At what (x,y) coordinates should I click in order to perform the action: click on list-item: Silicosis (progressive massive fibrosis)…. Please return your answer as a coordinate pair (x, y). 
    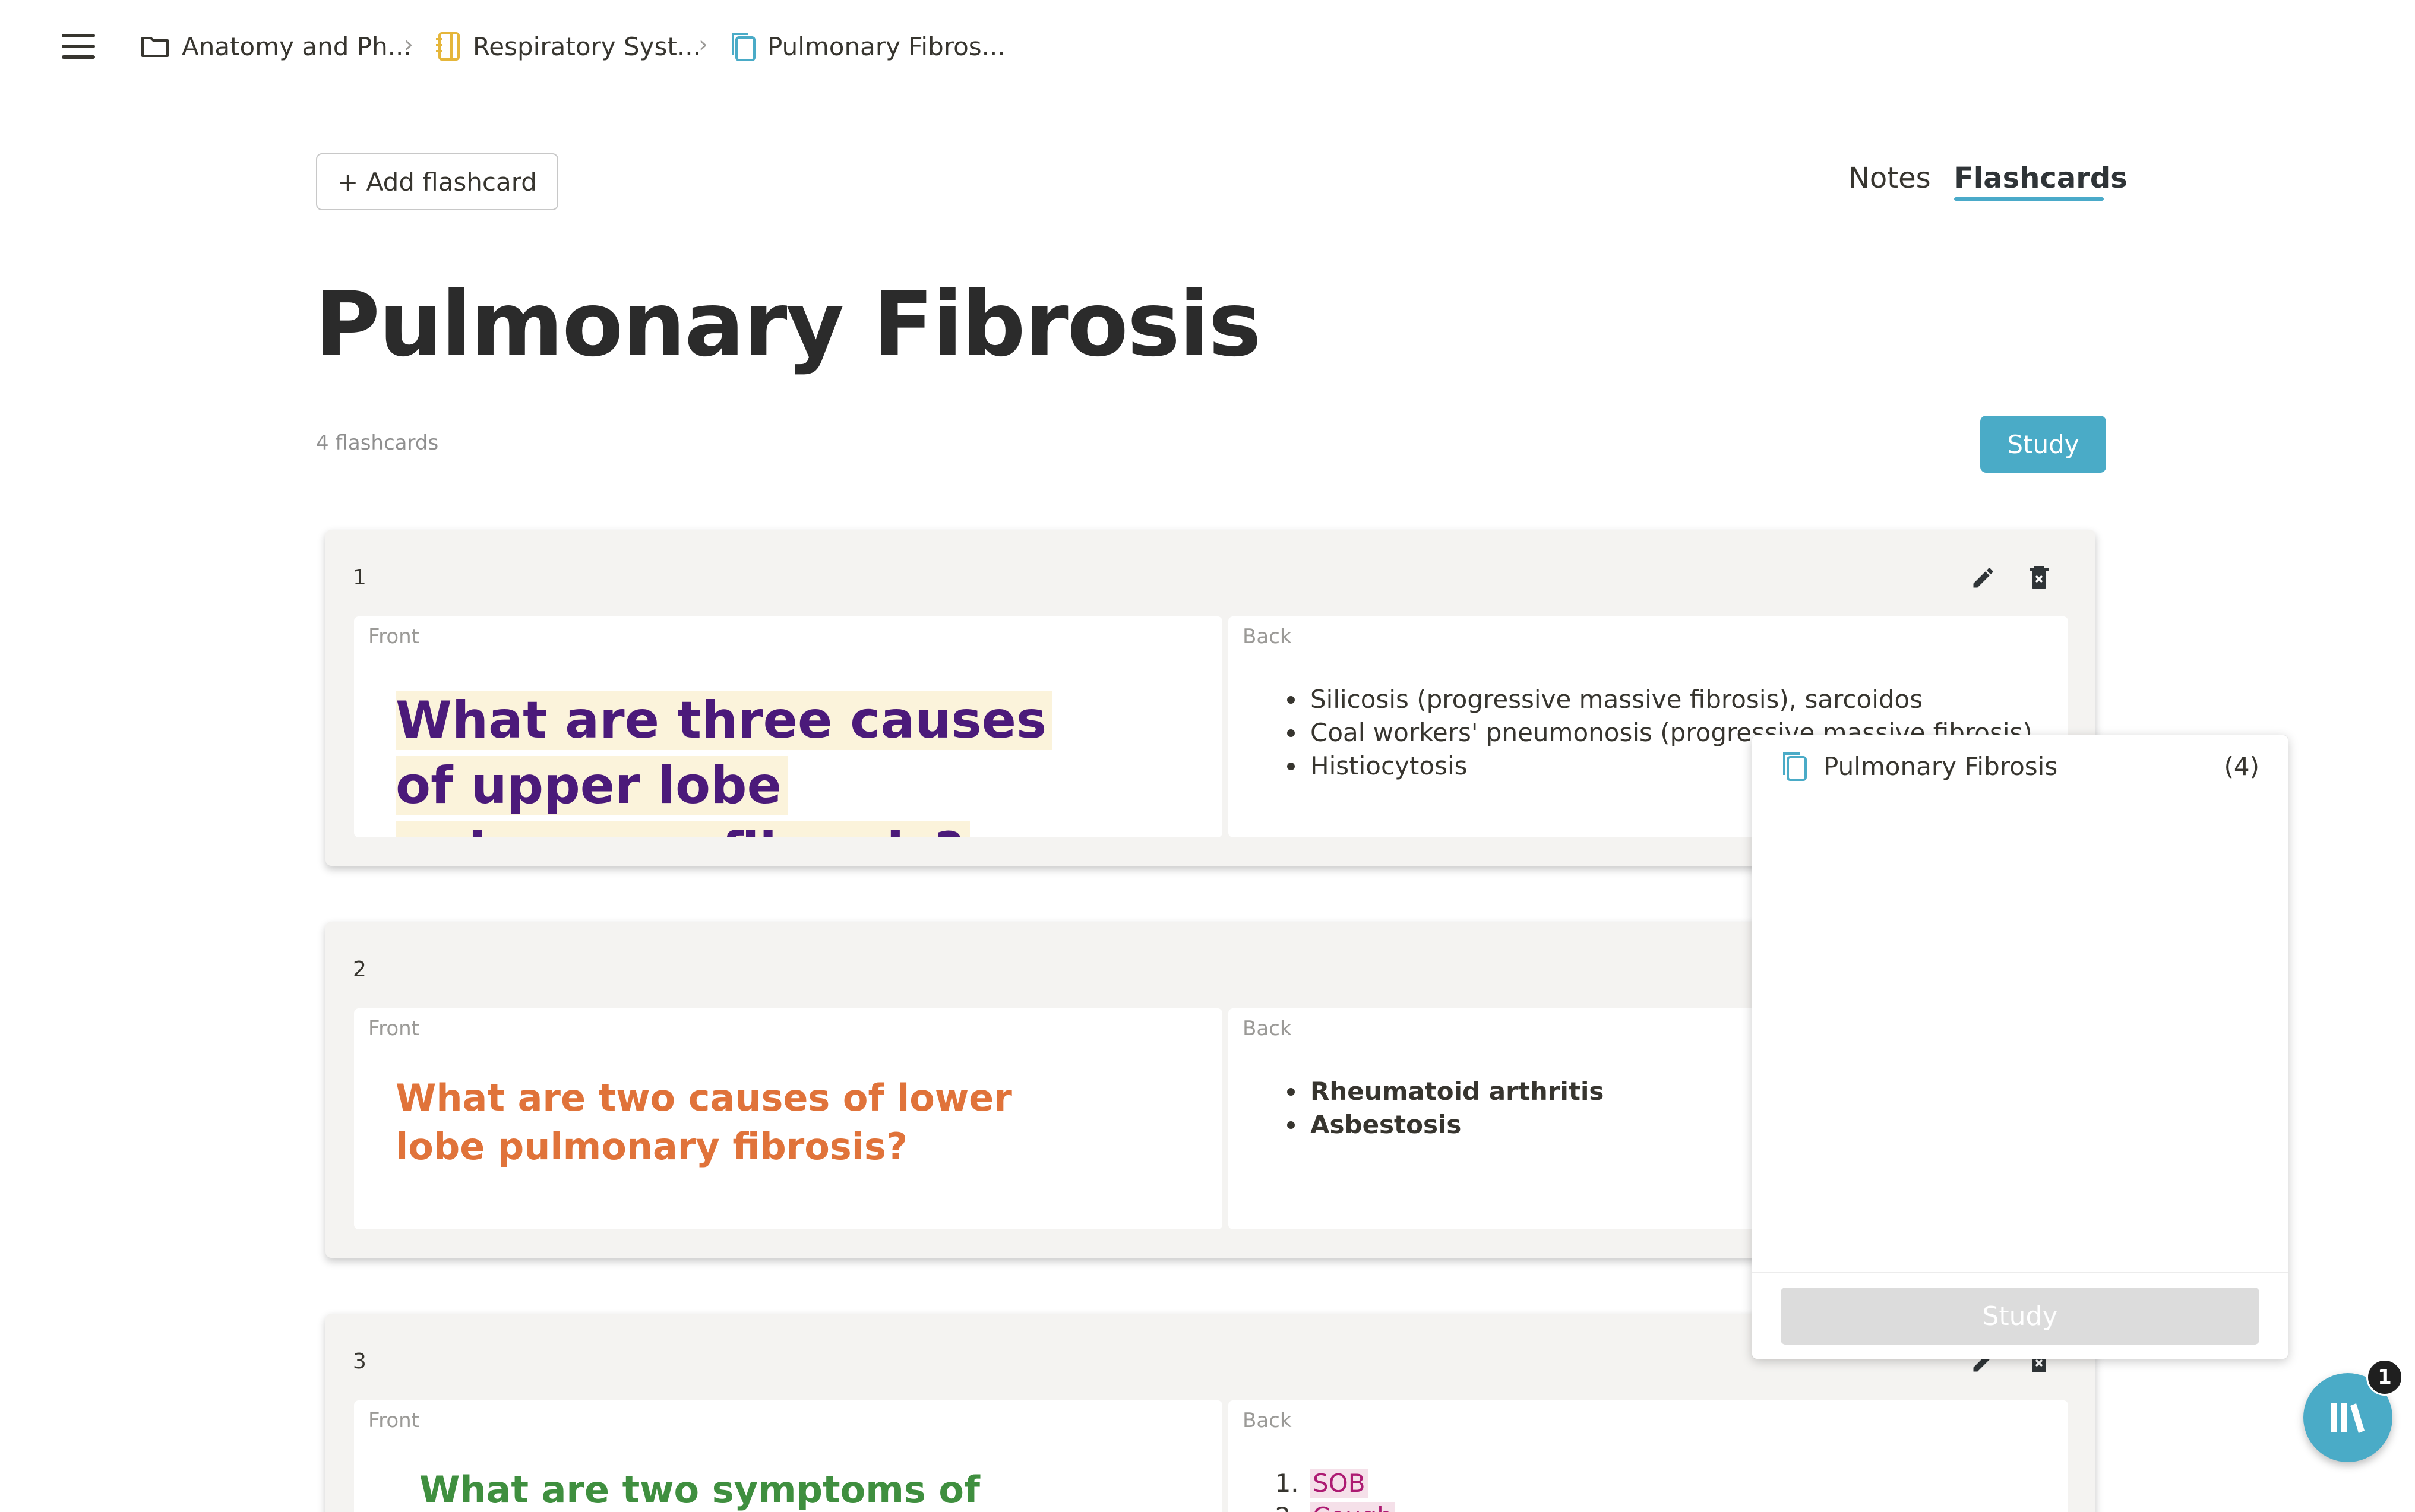
    Looking at the image, I should click on (1670, 699).